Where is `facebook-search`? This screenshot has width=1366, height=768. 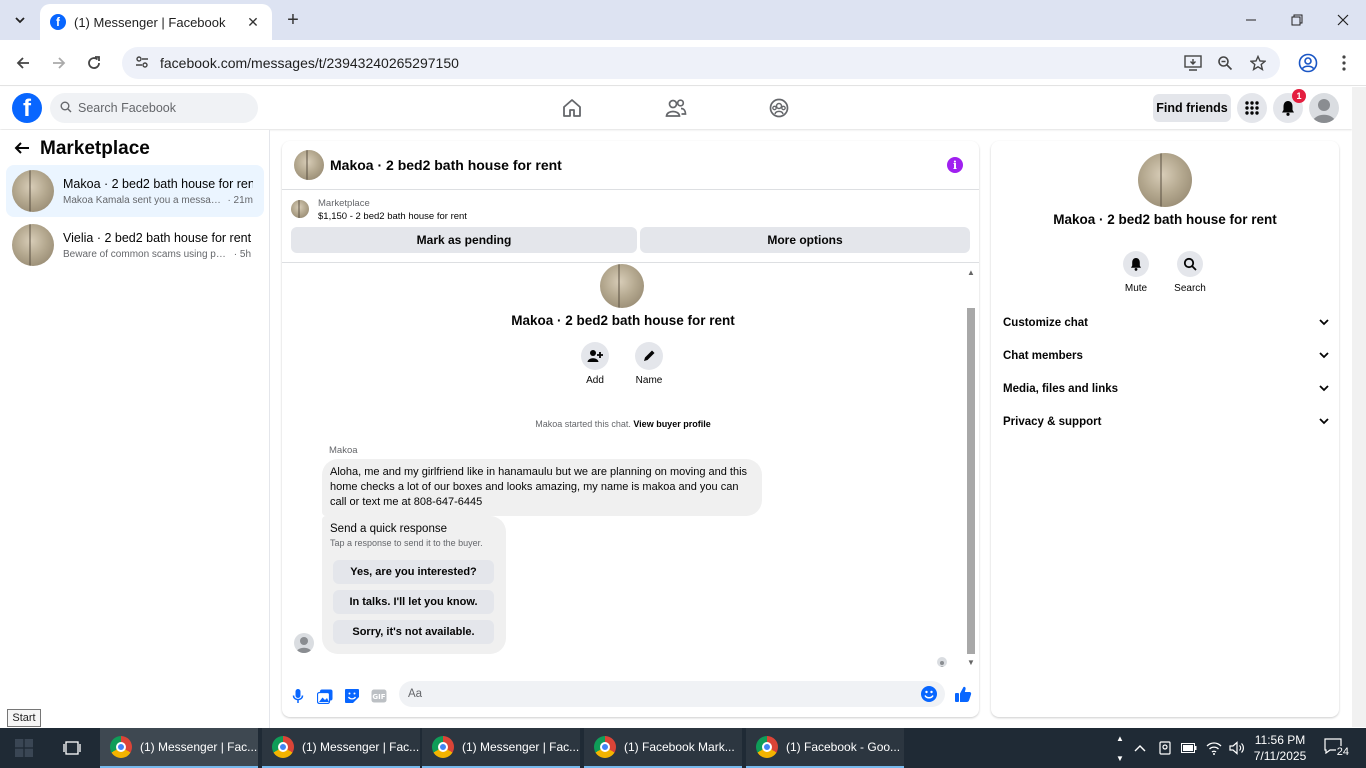
facebook-search is located at coordinates (154, 108).